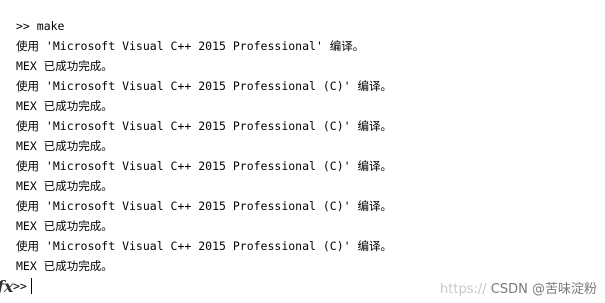  What do you see at coordinates (463, 289) in the screenshot?
I see `watermark-url: https://` at bounding box center [463, 289].